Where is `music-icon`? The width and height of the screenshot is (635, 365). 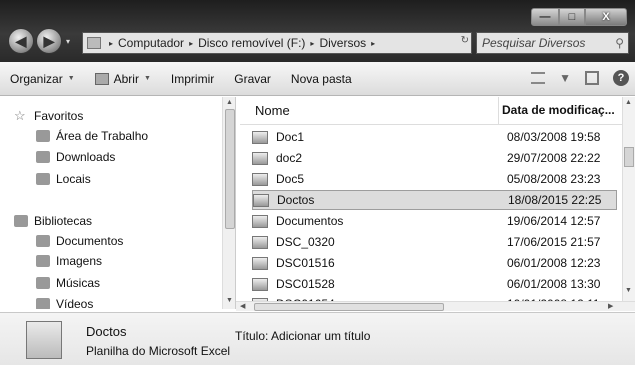 music-icon is located at coordinates (43, 283).